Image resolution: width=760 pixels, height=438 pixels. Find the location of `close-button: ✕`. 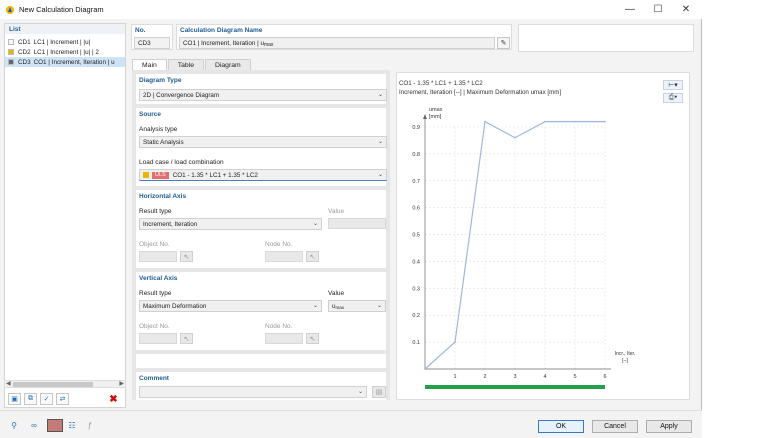

close-button: ✕ is located at coordinates (686, 9).